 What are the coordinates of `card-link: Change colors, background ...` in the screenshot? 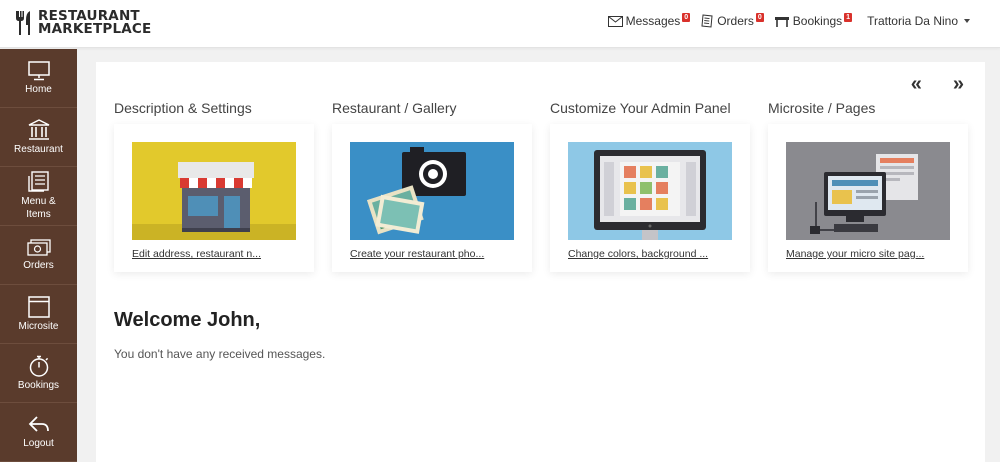 It's located at (650, 254).